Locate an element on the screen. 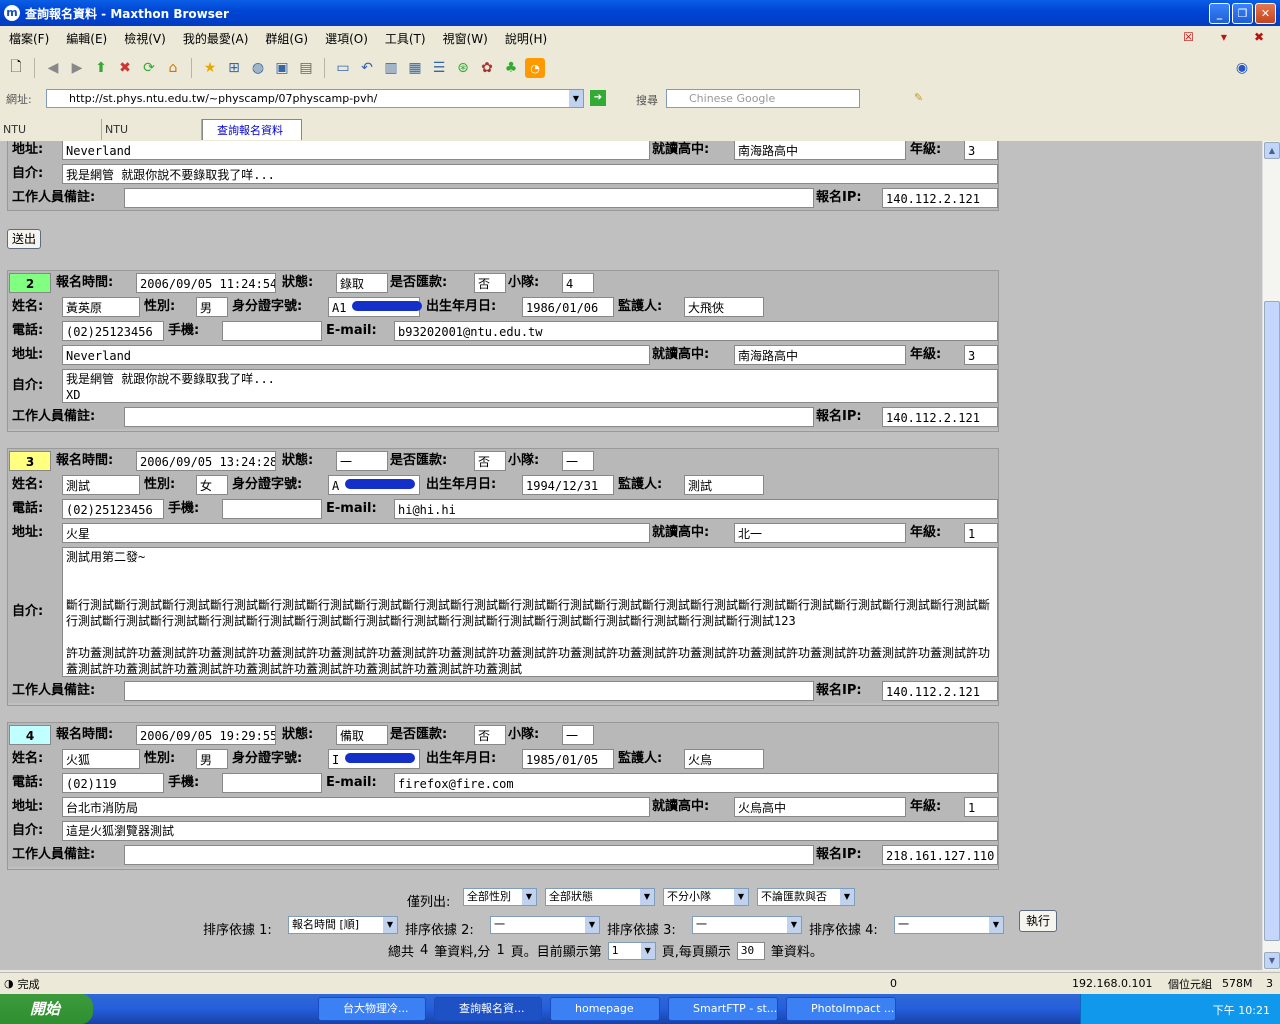 The image size is (1280, 1024). intro-field: 這是火狐瀏覽器測試 is located at coordinates (530, 831).